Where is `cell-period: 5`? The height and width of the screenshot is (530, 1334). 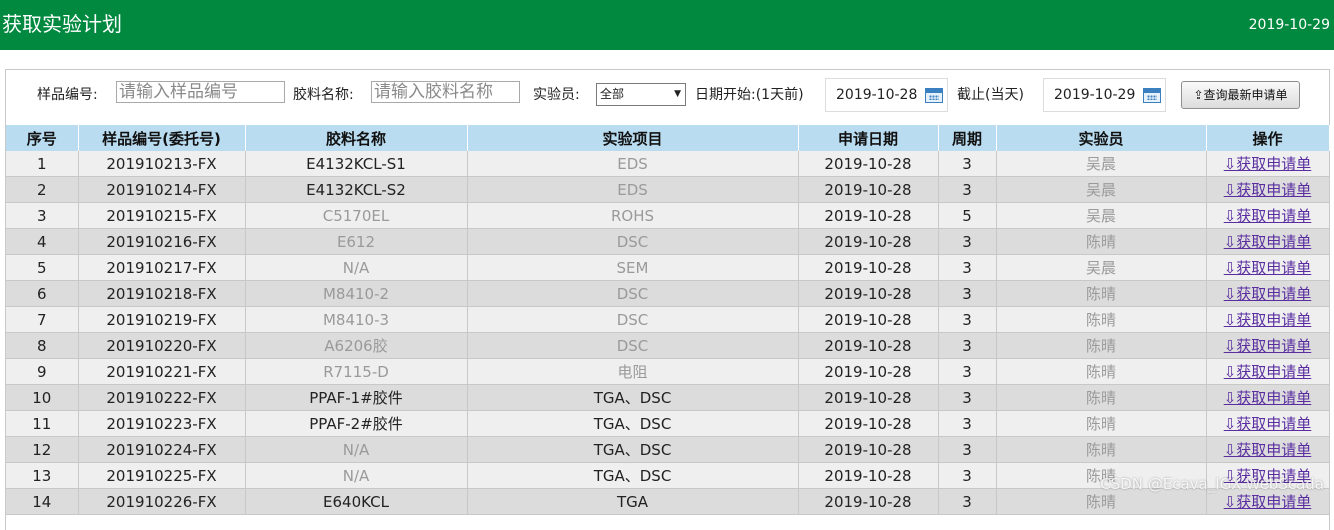
cell-period: 5 is located at coordinates (967, 215).